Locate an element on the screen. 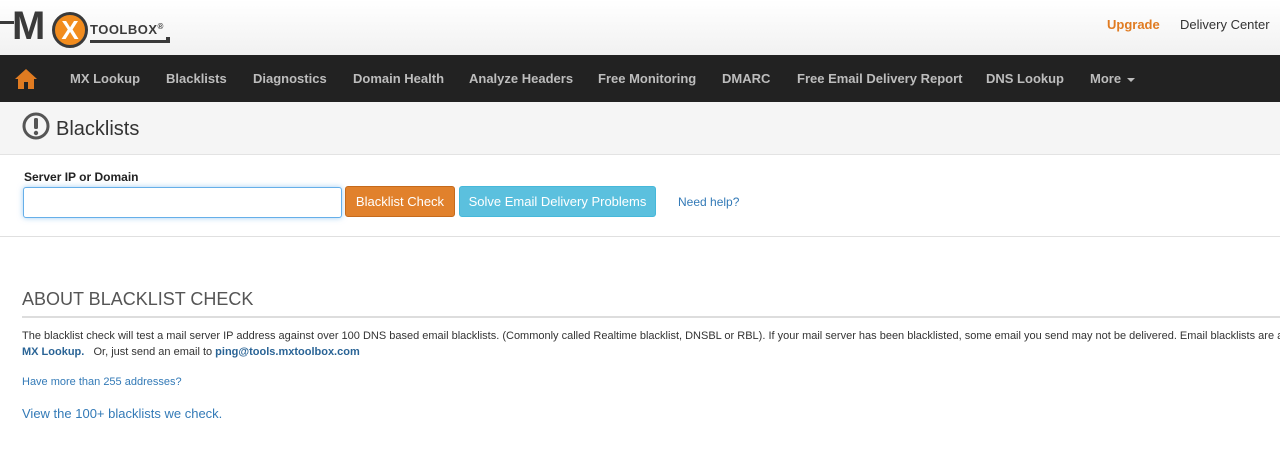 The height and width of the screenshot is (469, 1280). solve-email-delivery-button: Solve Email Delivery Problems is located at coordinates (557, 201).